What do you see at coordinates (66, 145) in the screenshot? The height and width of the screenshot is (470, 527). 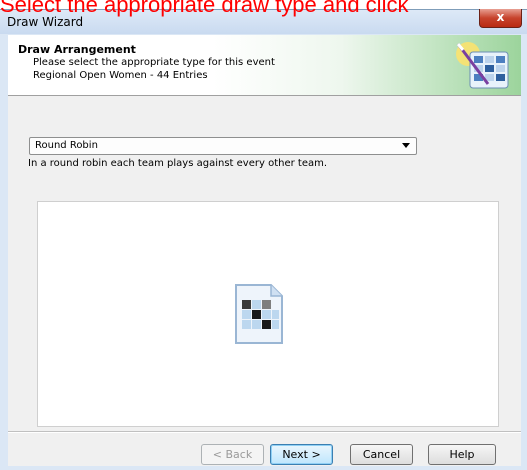 I see `draw-type-selected: Round Robin` at bounding box center [66, 145].